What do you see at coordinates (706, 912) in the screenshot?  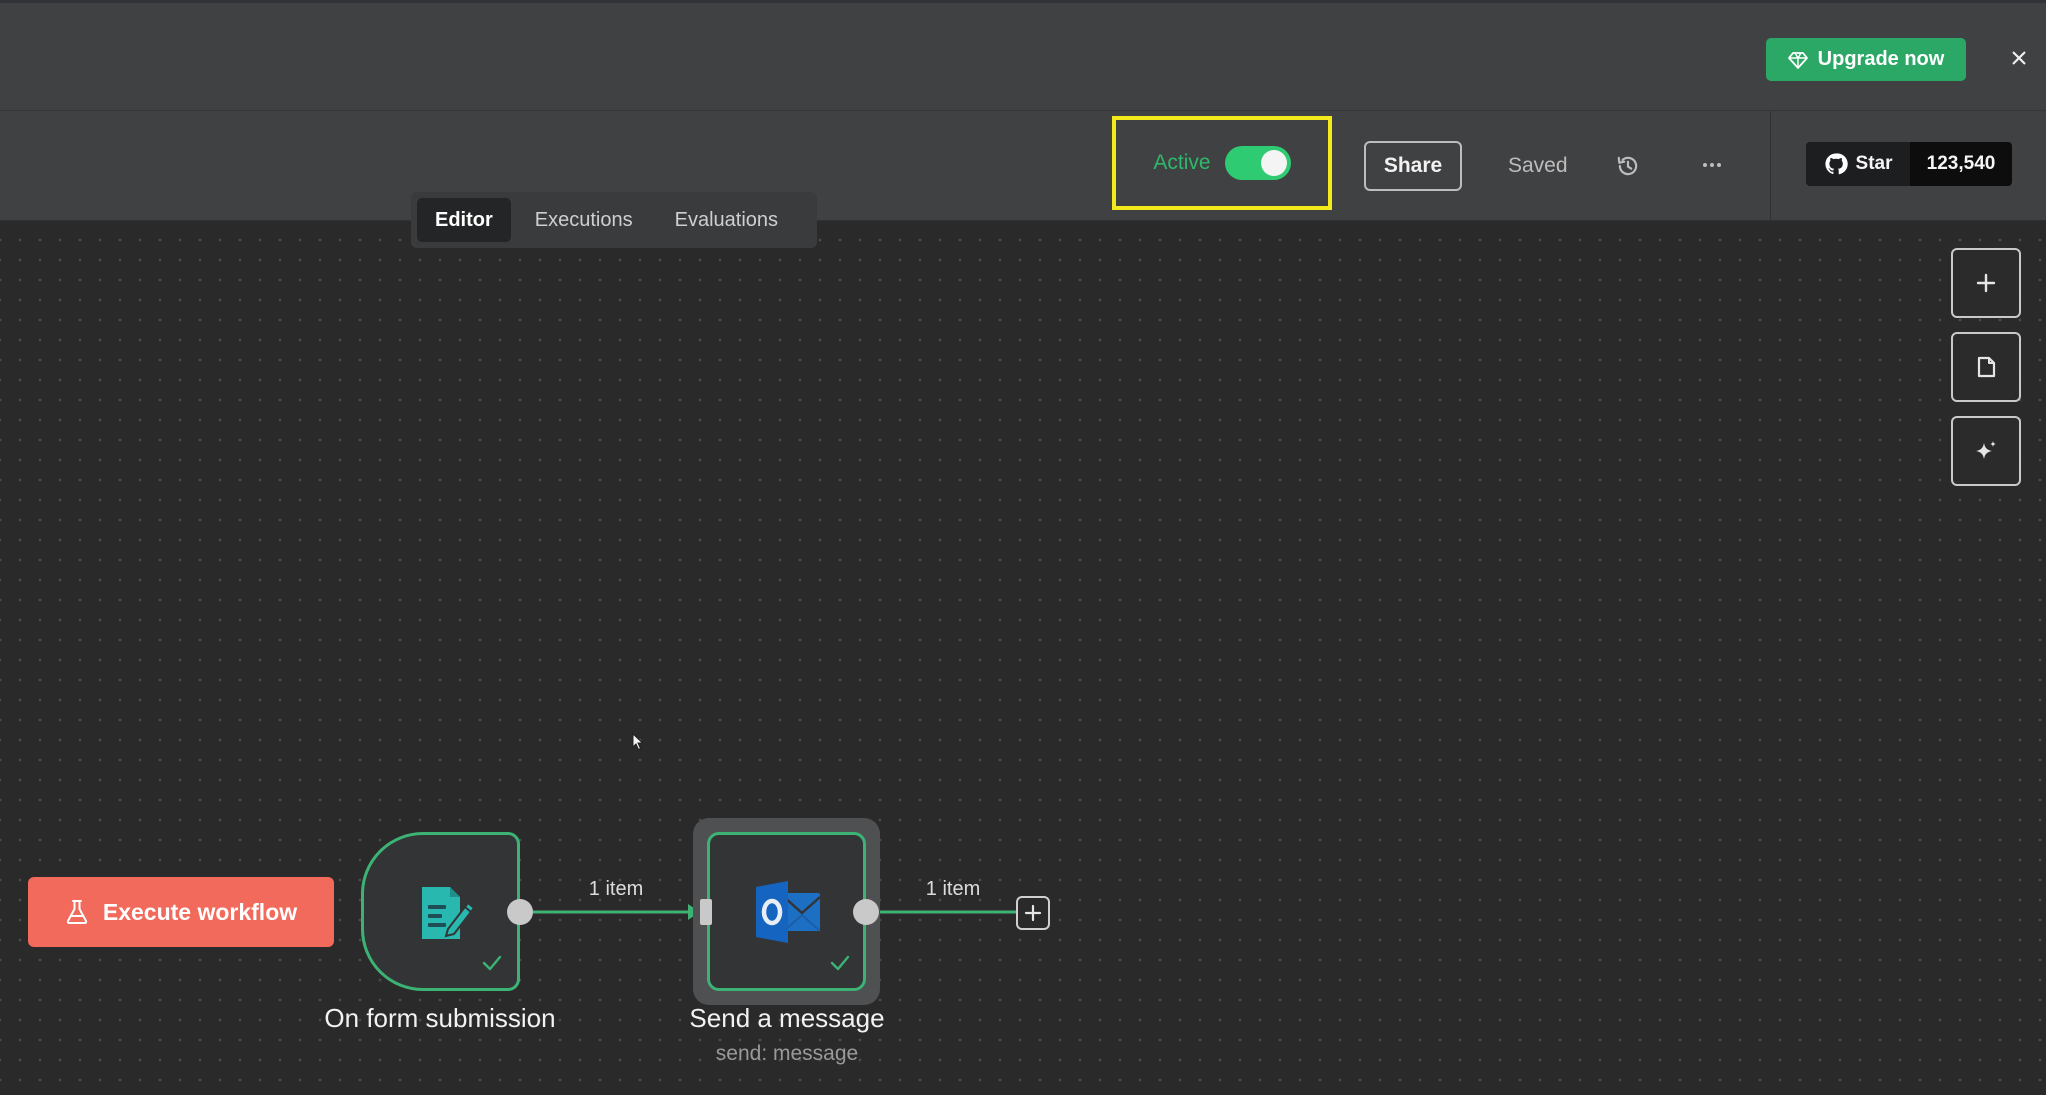 I see `input-handle` at bounding box center [706, 912].